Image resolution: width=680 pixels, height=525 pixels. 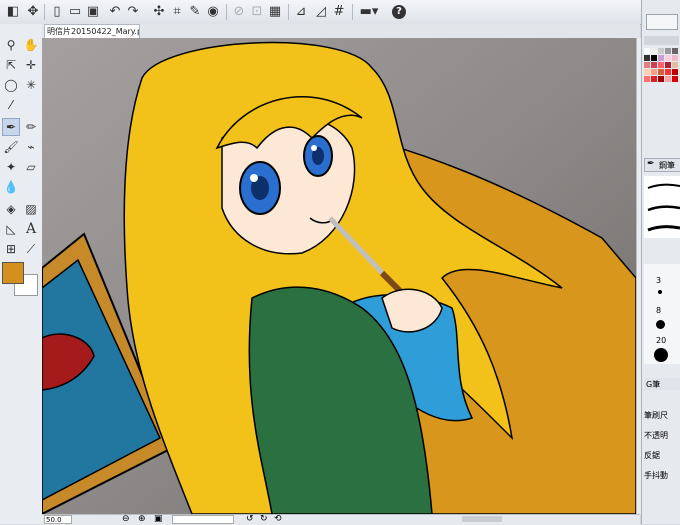 What do you see at coordinates (656, 475) in the screenshot?
I see `setting-label: 手抖動` at bounding box center [656, 475].